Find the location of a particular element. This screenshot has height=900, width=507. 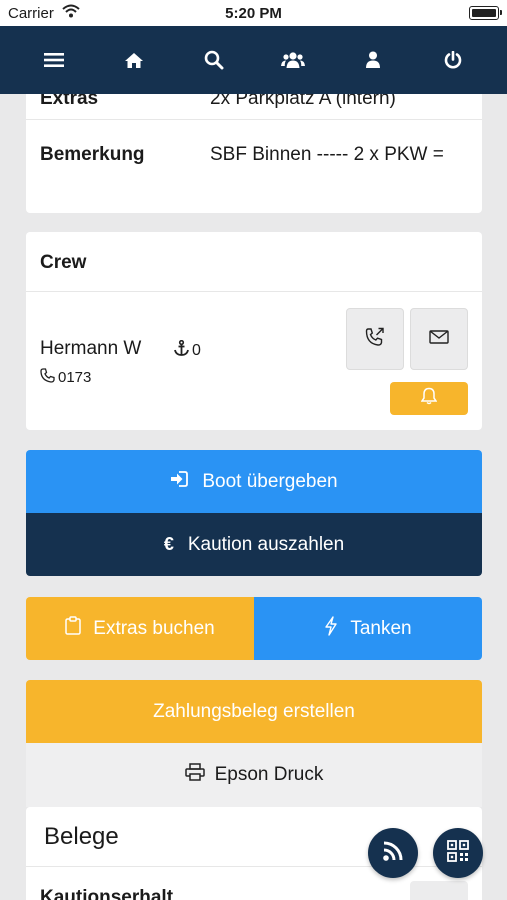

user-icon is located at coordinates (373, 60).